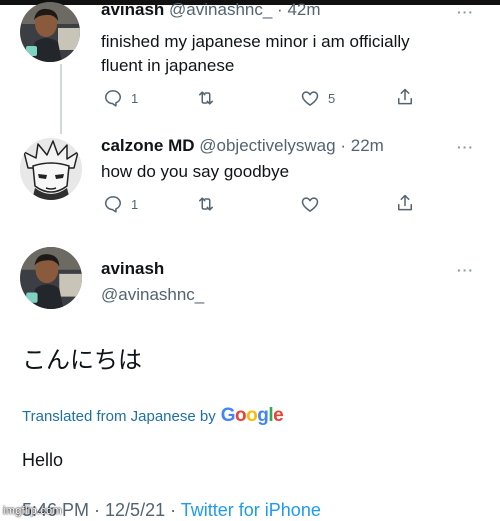  I want to click on tweet2-reply-button: 1, so click(120, 204).